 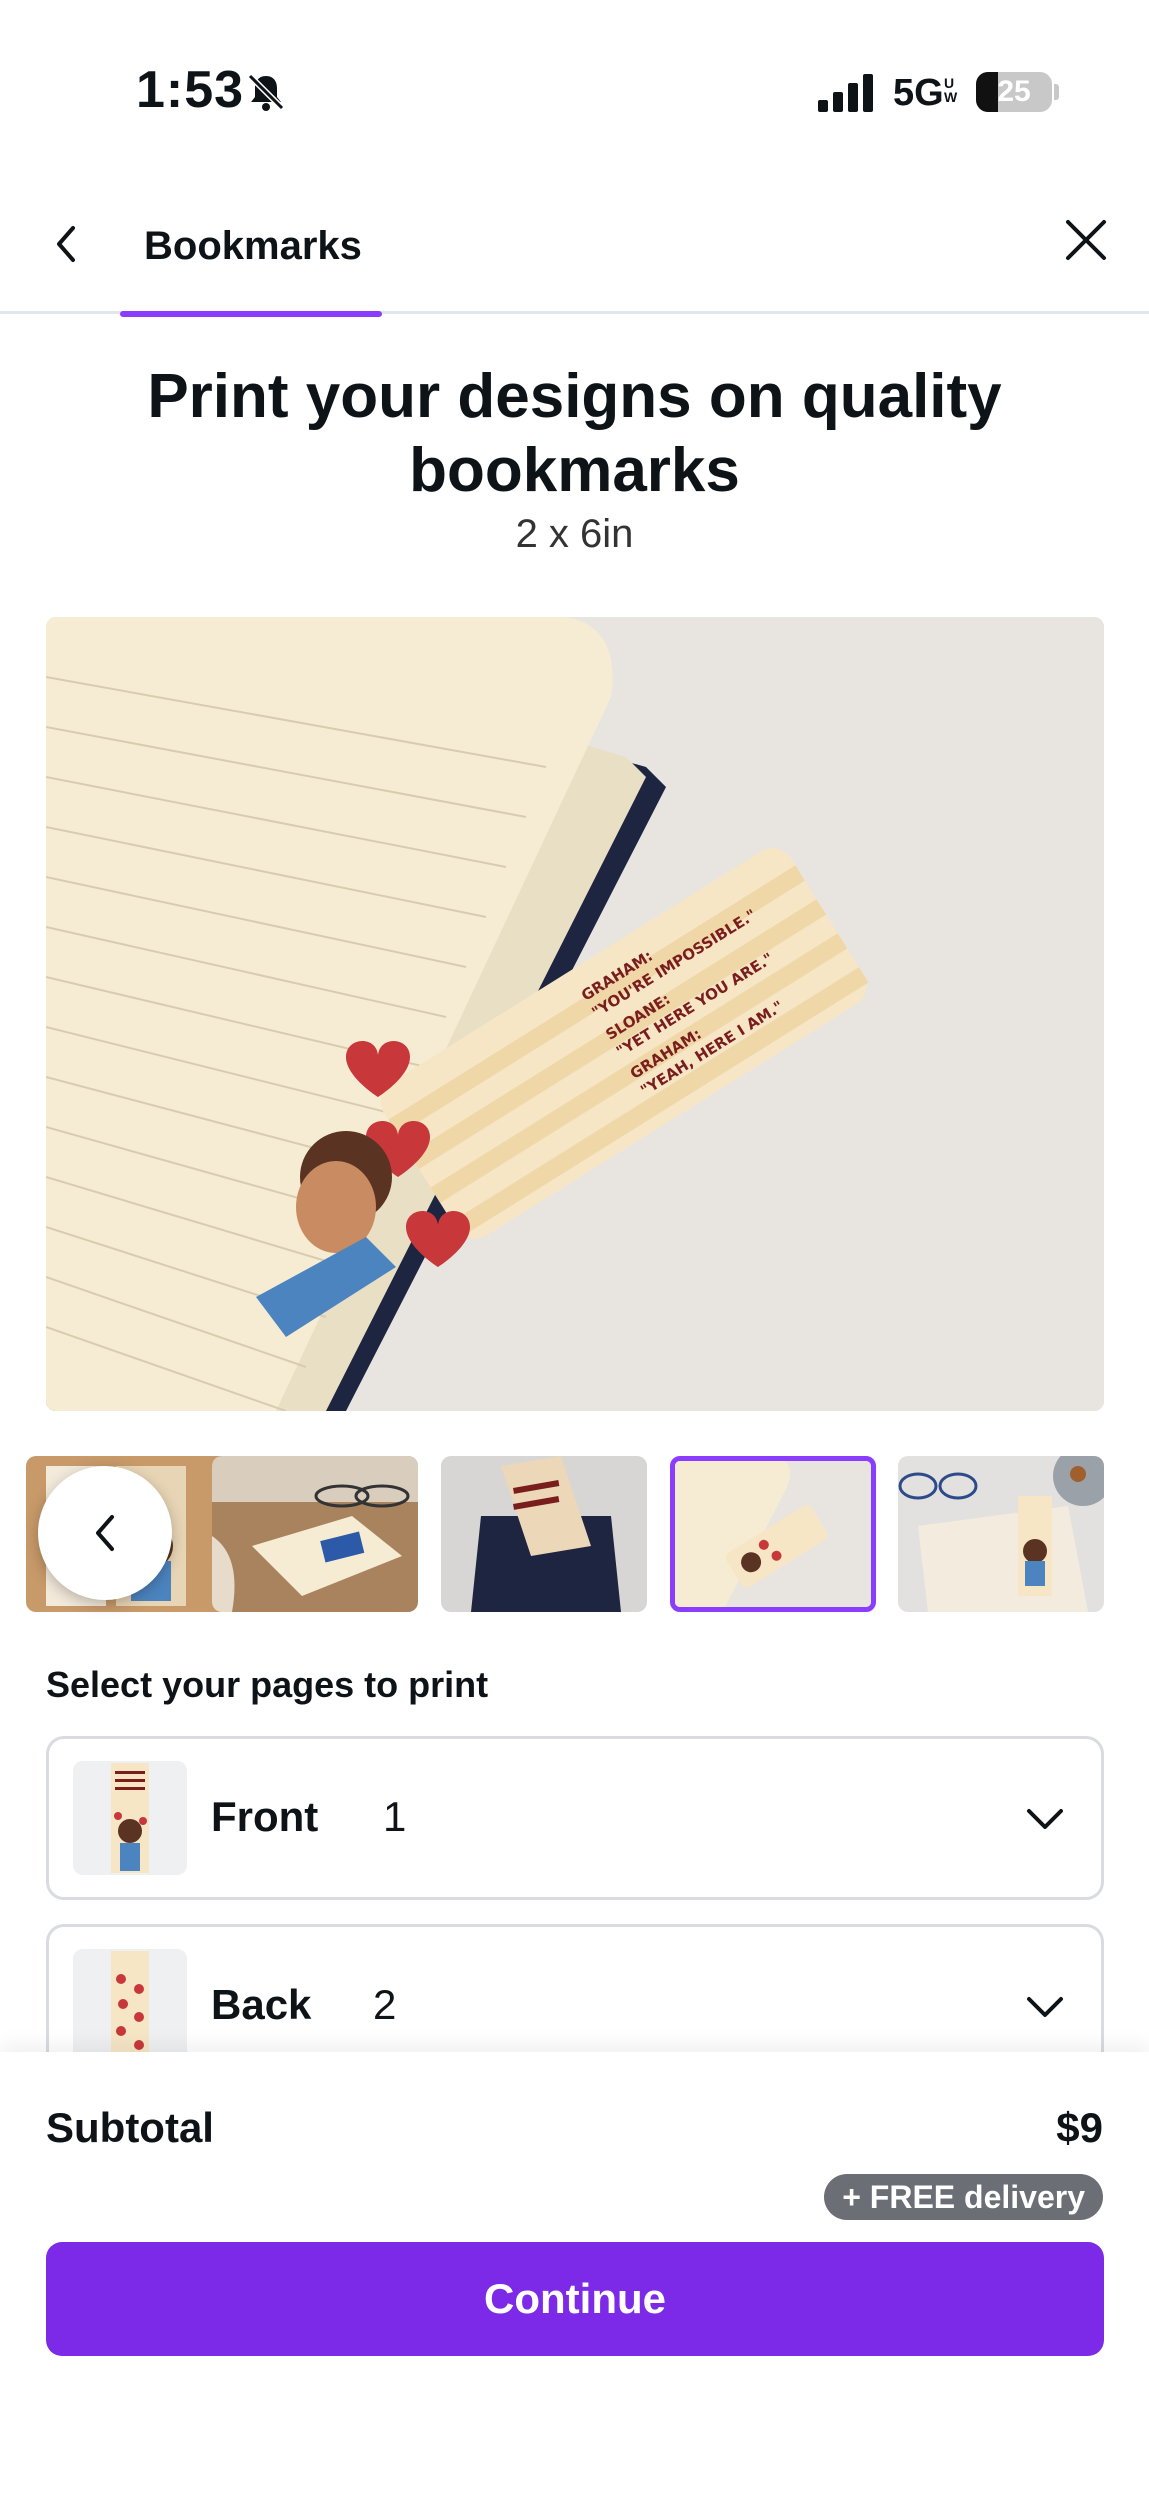 What do you see at coordinates (267, 1684) in the screenshot?
I see `select-pages-label: Select your pages to print` at bounding box center [267, 1684].